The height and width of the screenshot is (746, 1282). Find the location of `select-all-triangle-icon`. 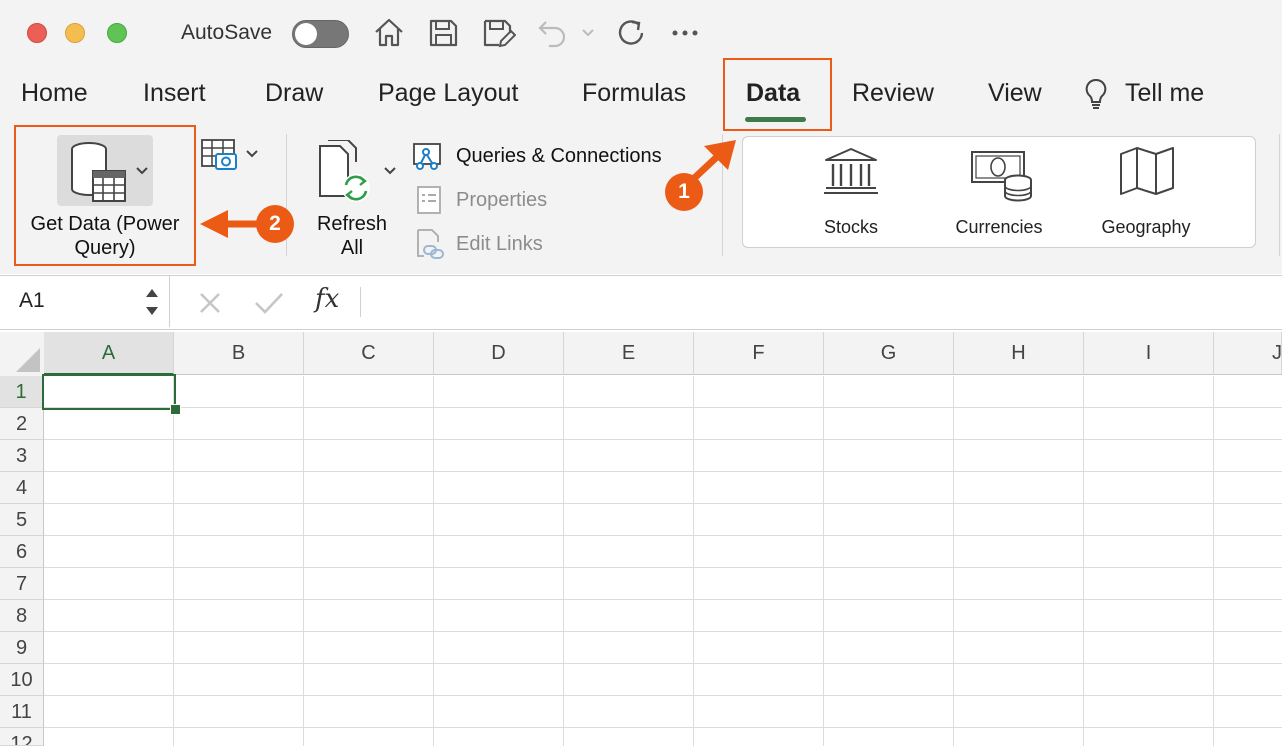

select-all-triangle-icon is located at coordinates (28, 360).